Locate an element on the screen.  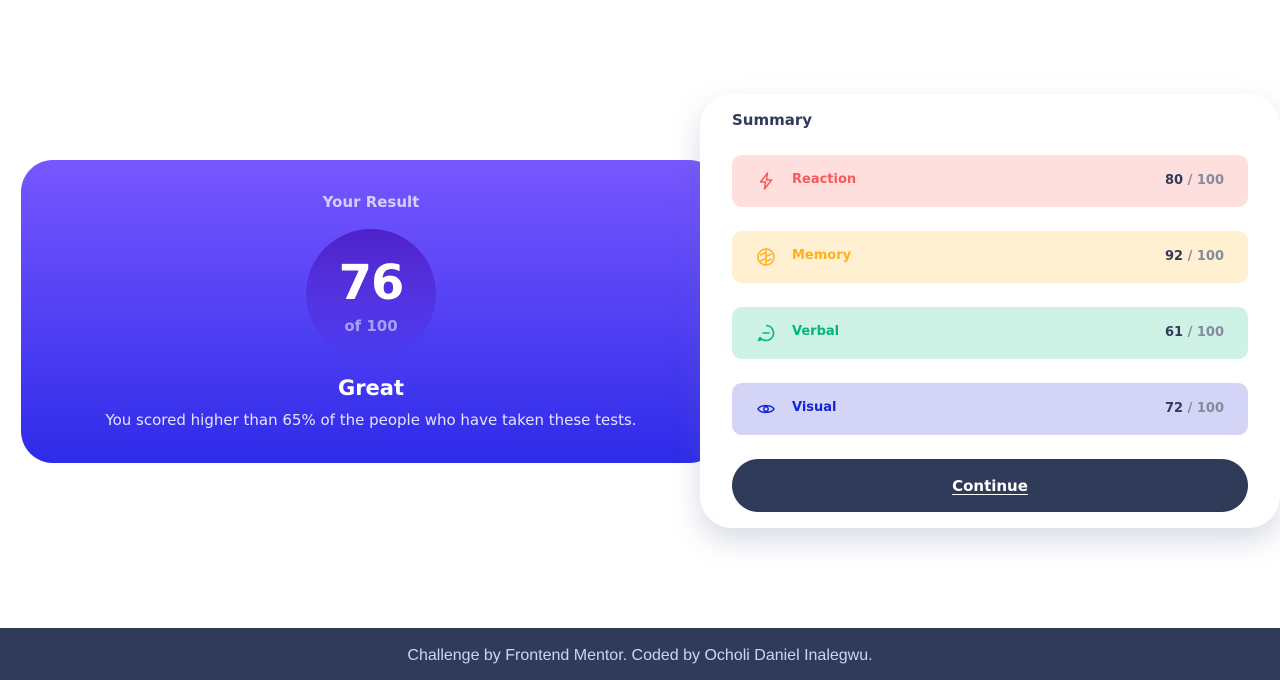
summary-title: Summary is located at coordinates (772, 120).